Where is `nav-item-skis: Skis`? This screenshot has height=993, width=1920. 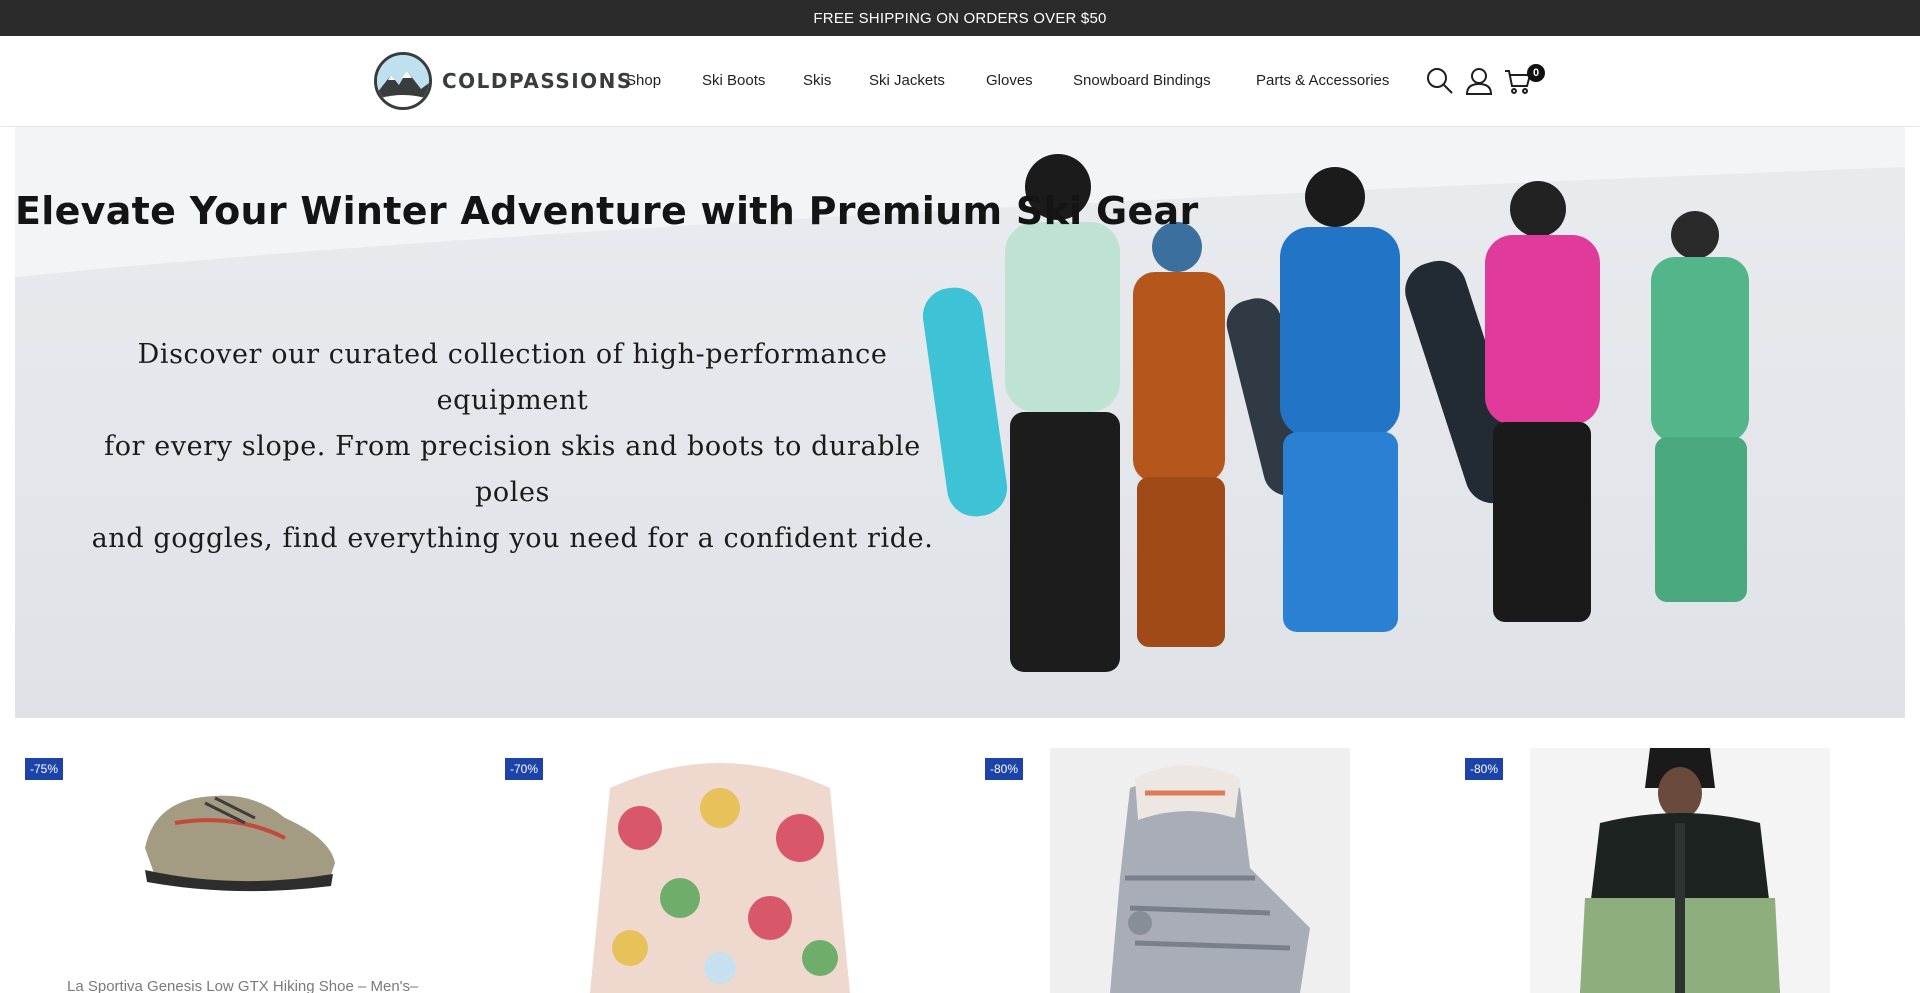 nav-item-skis: Skis is located at coordinates (817, 80).